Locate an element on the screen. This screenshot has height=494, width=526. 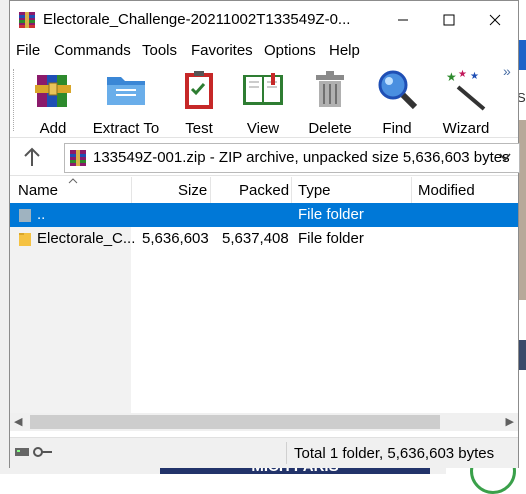
toolbar-grip is located at coordinates (14, 100).